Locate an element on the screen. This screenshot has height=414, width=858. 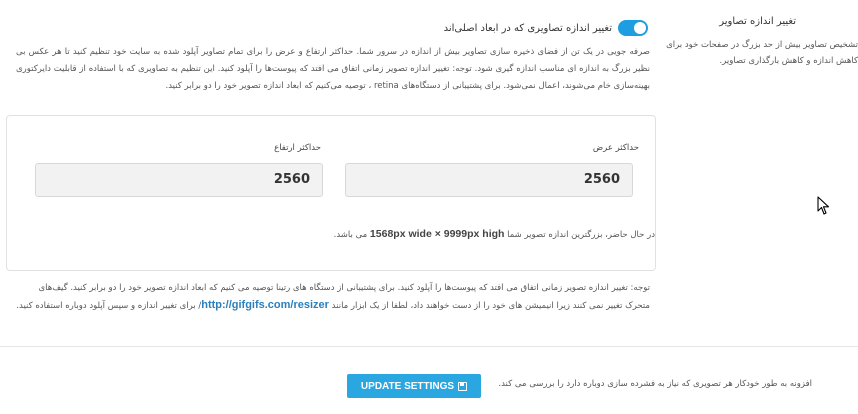
resize-toggle is located at coordinates (633, 28).